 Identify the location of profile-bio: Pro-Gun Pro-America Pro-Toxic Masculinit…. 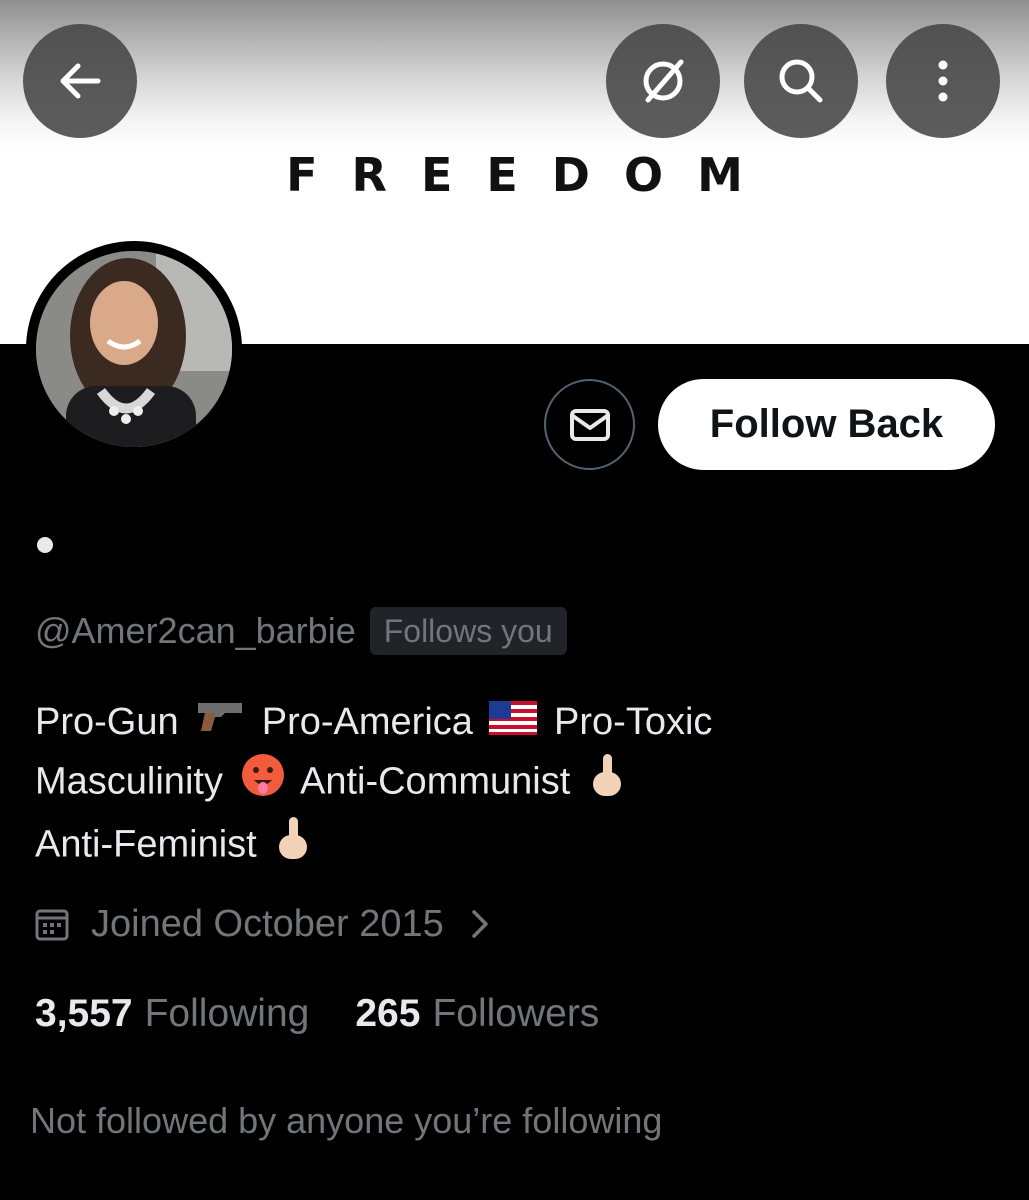
(515, 786).